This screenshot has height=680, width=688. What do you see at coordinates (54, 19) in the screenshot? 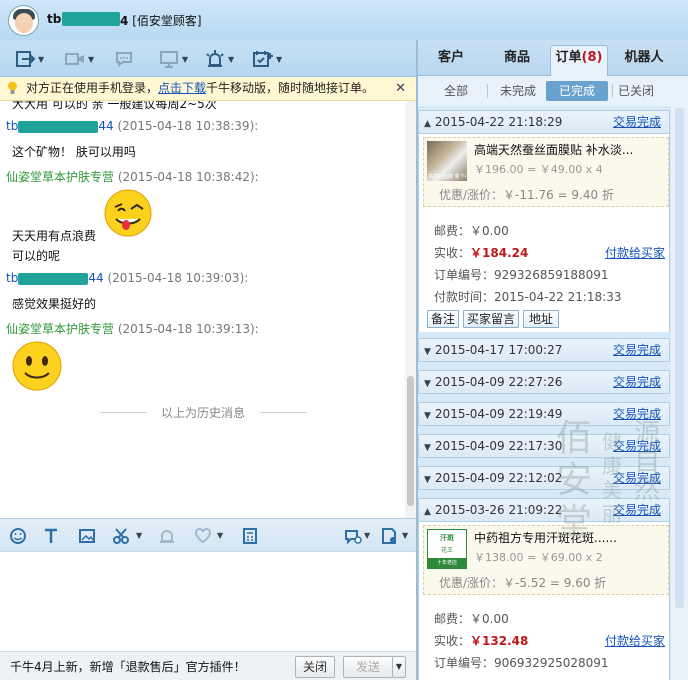
I see `contact-name-prefix: tb` at bounding box center [54, 19].